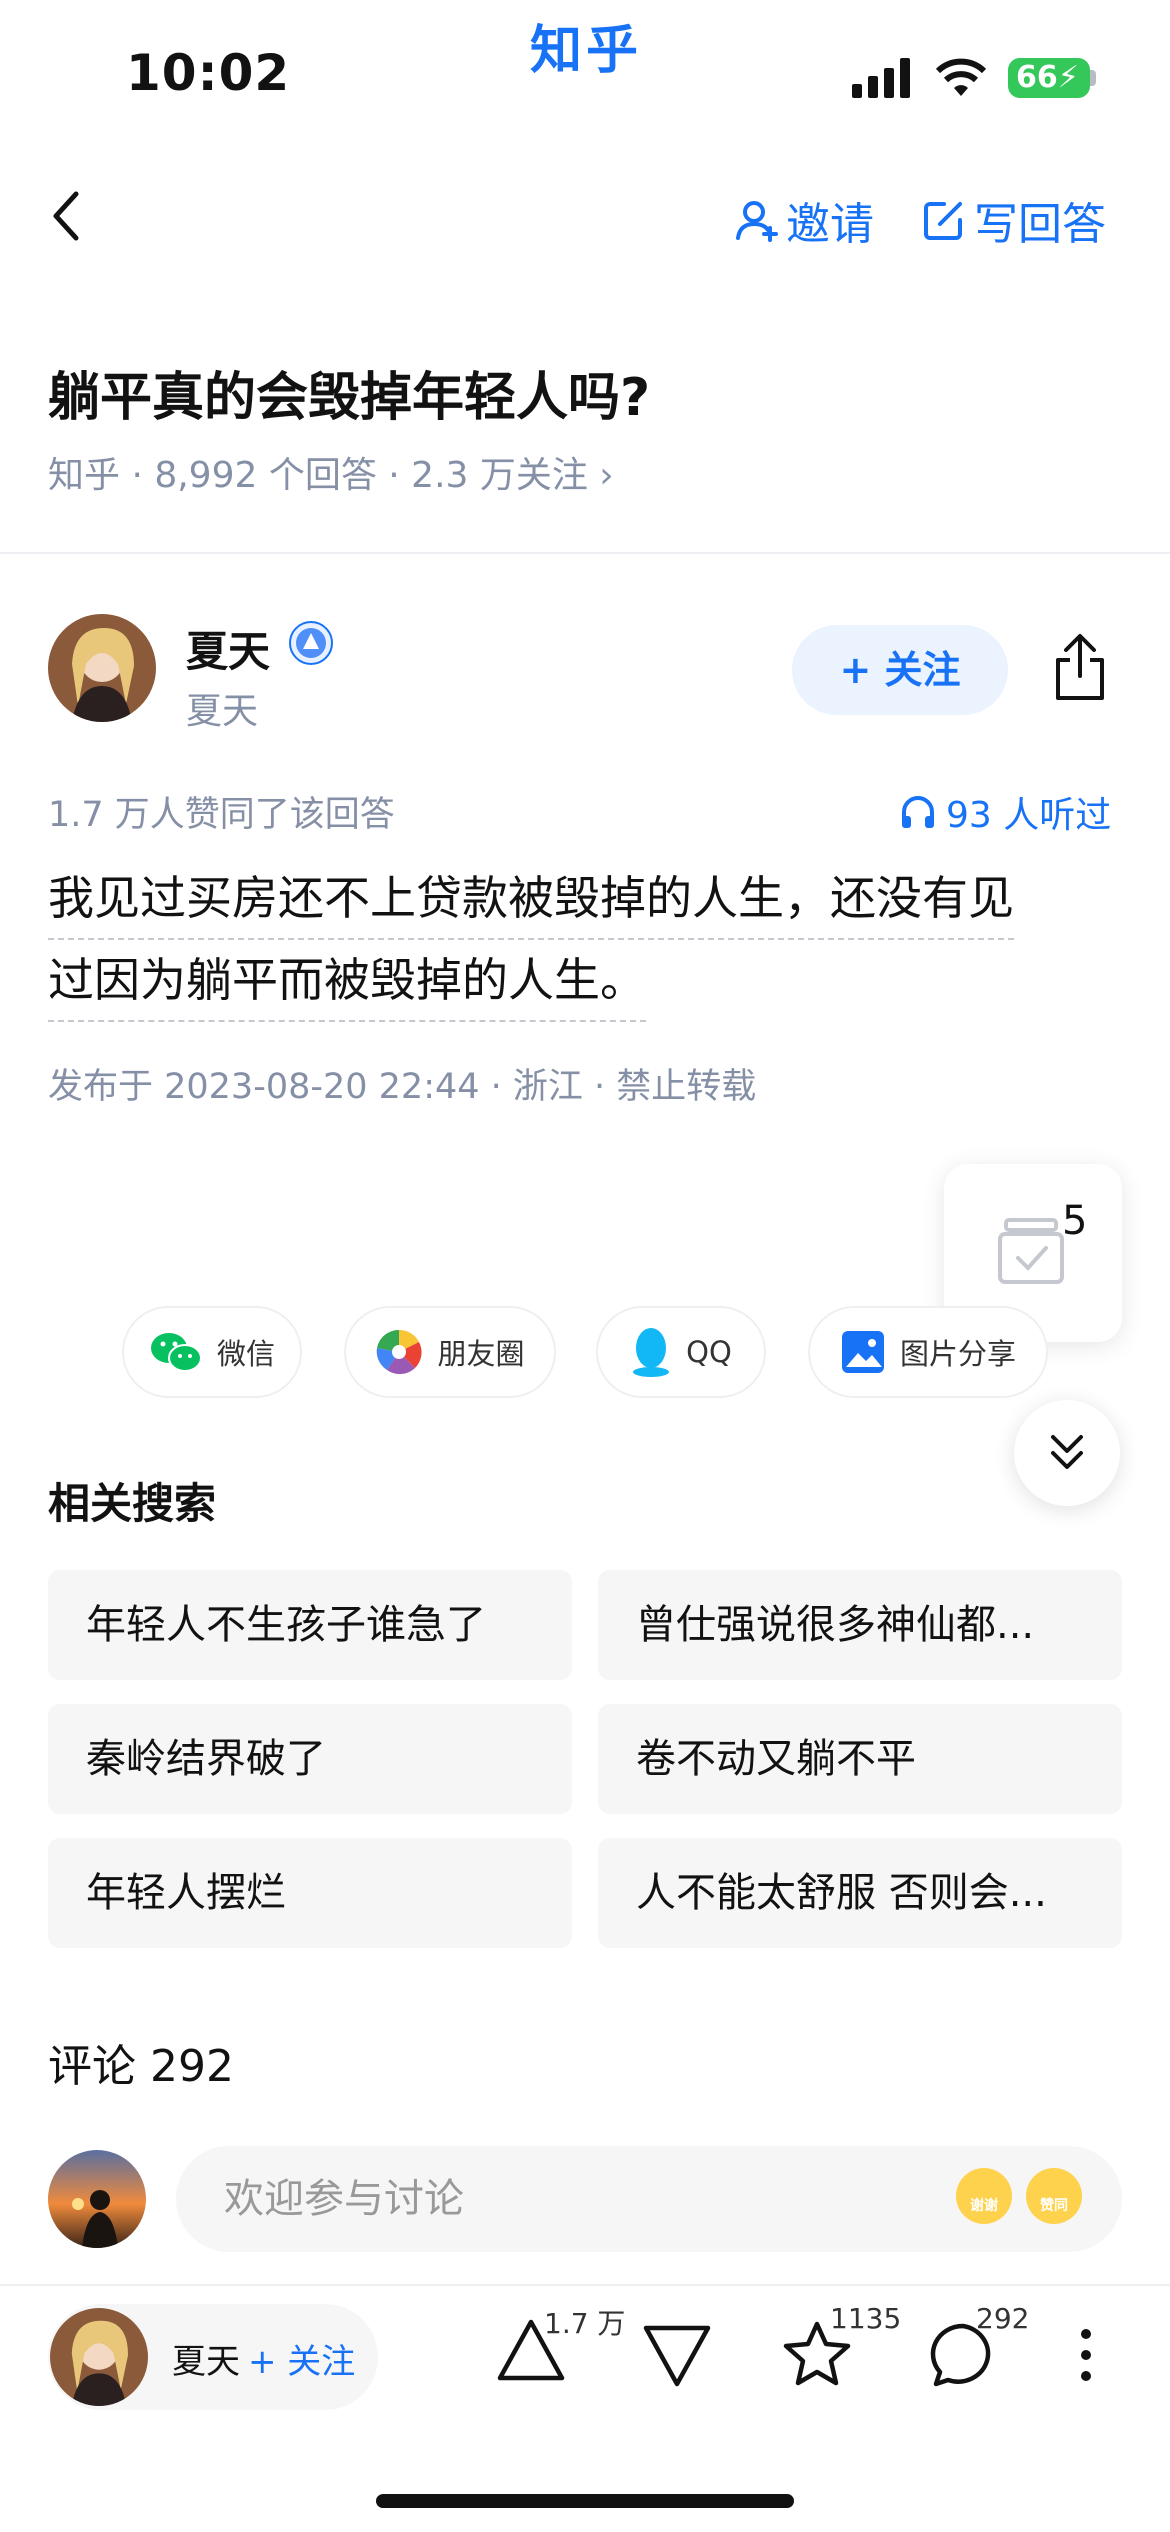  Describe the element at coordinates (132, 1503) in the screenshot. I see `related-search-title: 相关搜索` at that location.